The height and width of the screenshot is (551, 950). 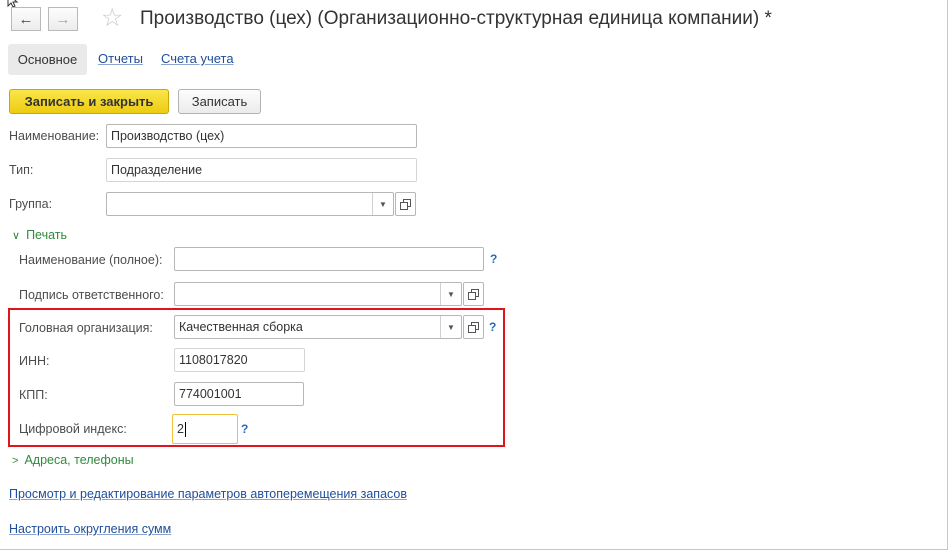 I want to click on kpp-field: 774001001, so click(x=239, y=394).